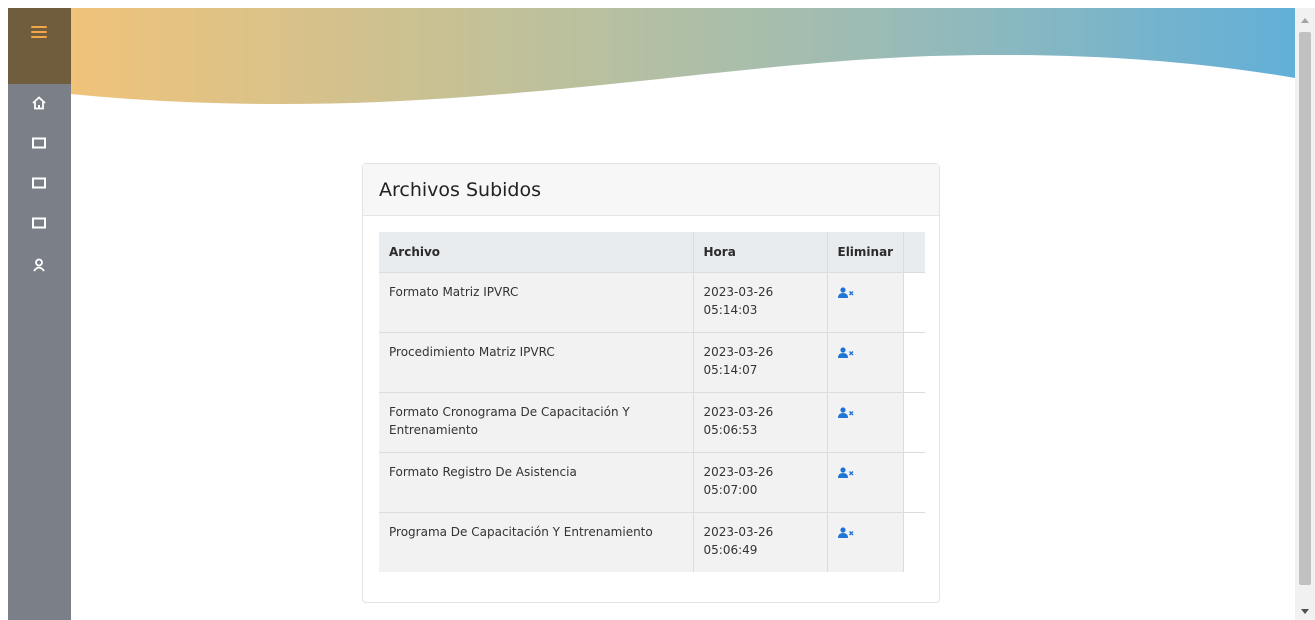  What do you see at coordinates (730, 489) in the screenshot?
I see `file-hour: 05:07:00` at bounding box center [730, 489].